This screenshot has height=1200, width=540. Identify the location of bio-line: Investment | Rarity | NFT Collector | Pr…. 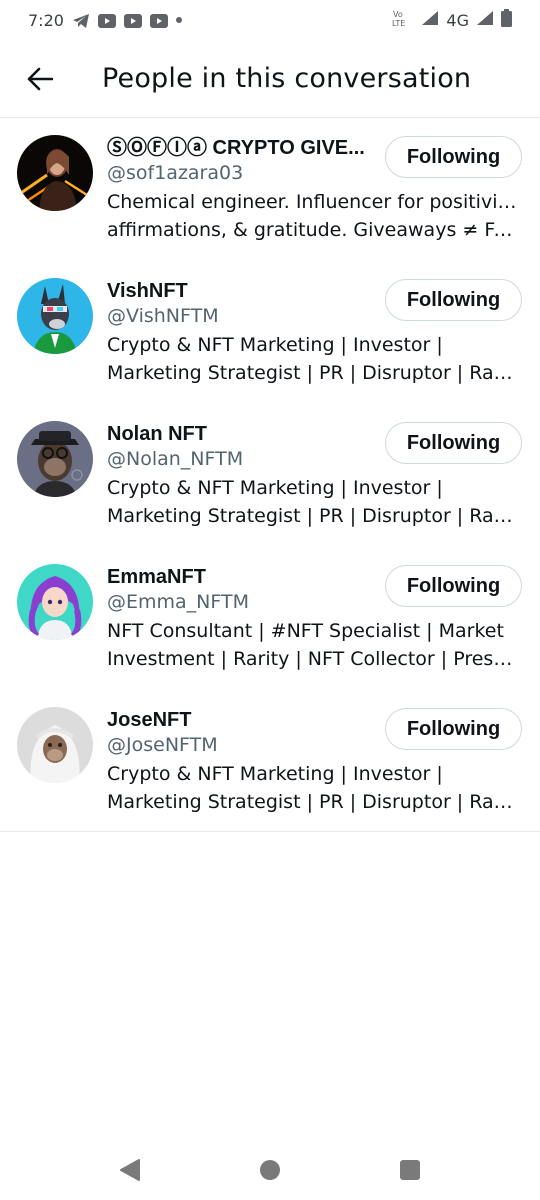
(313, 659).